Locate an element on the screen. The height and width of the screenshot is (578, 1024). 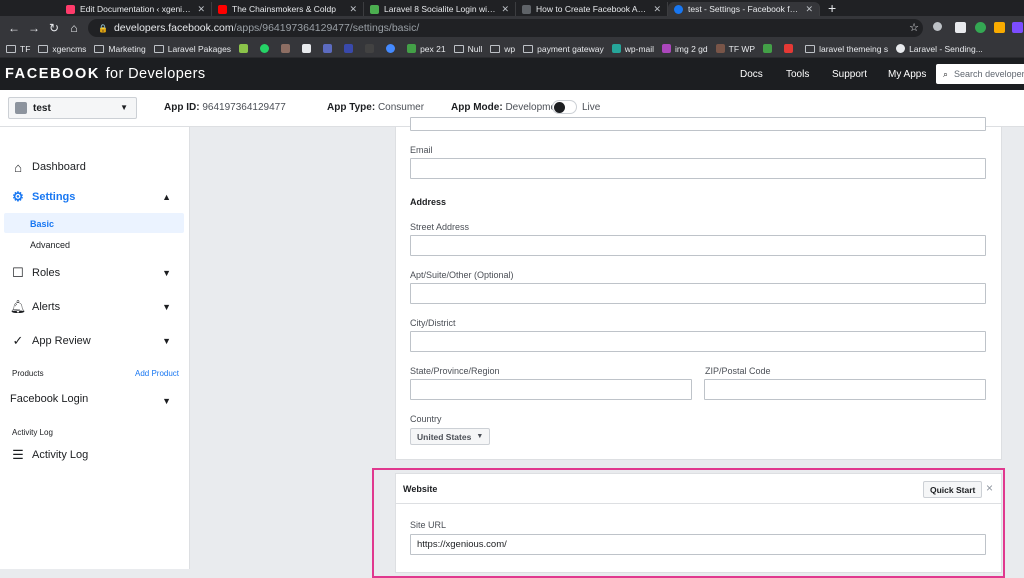
bookmark-folder: laravel themeing s is located at coordinates (846, 49).